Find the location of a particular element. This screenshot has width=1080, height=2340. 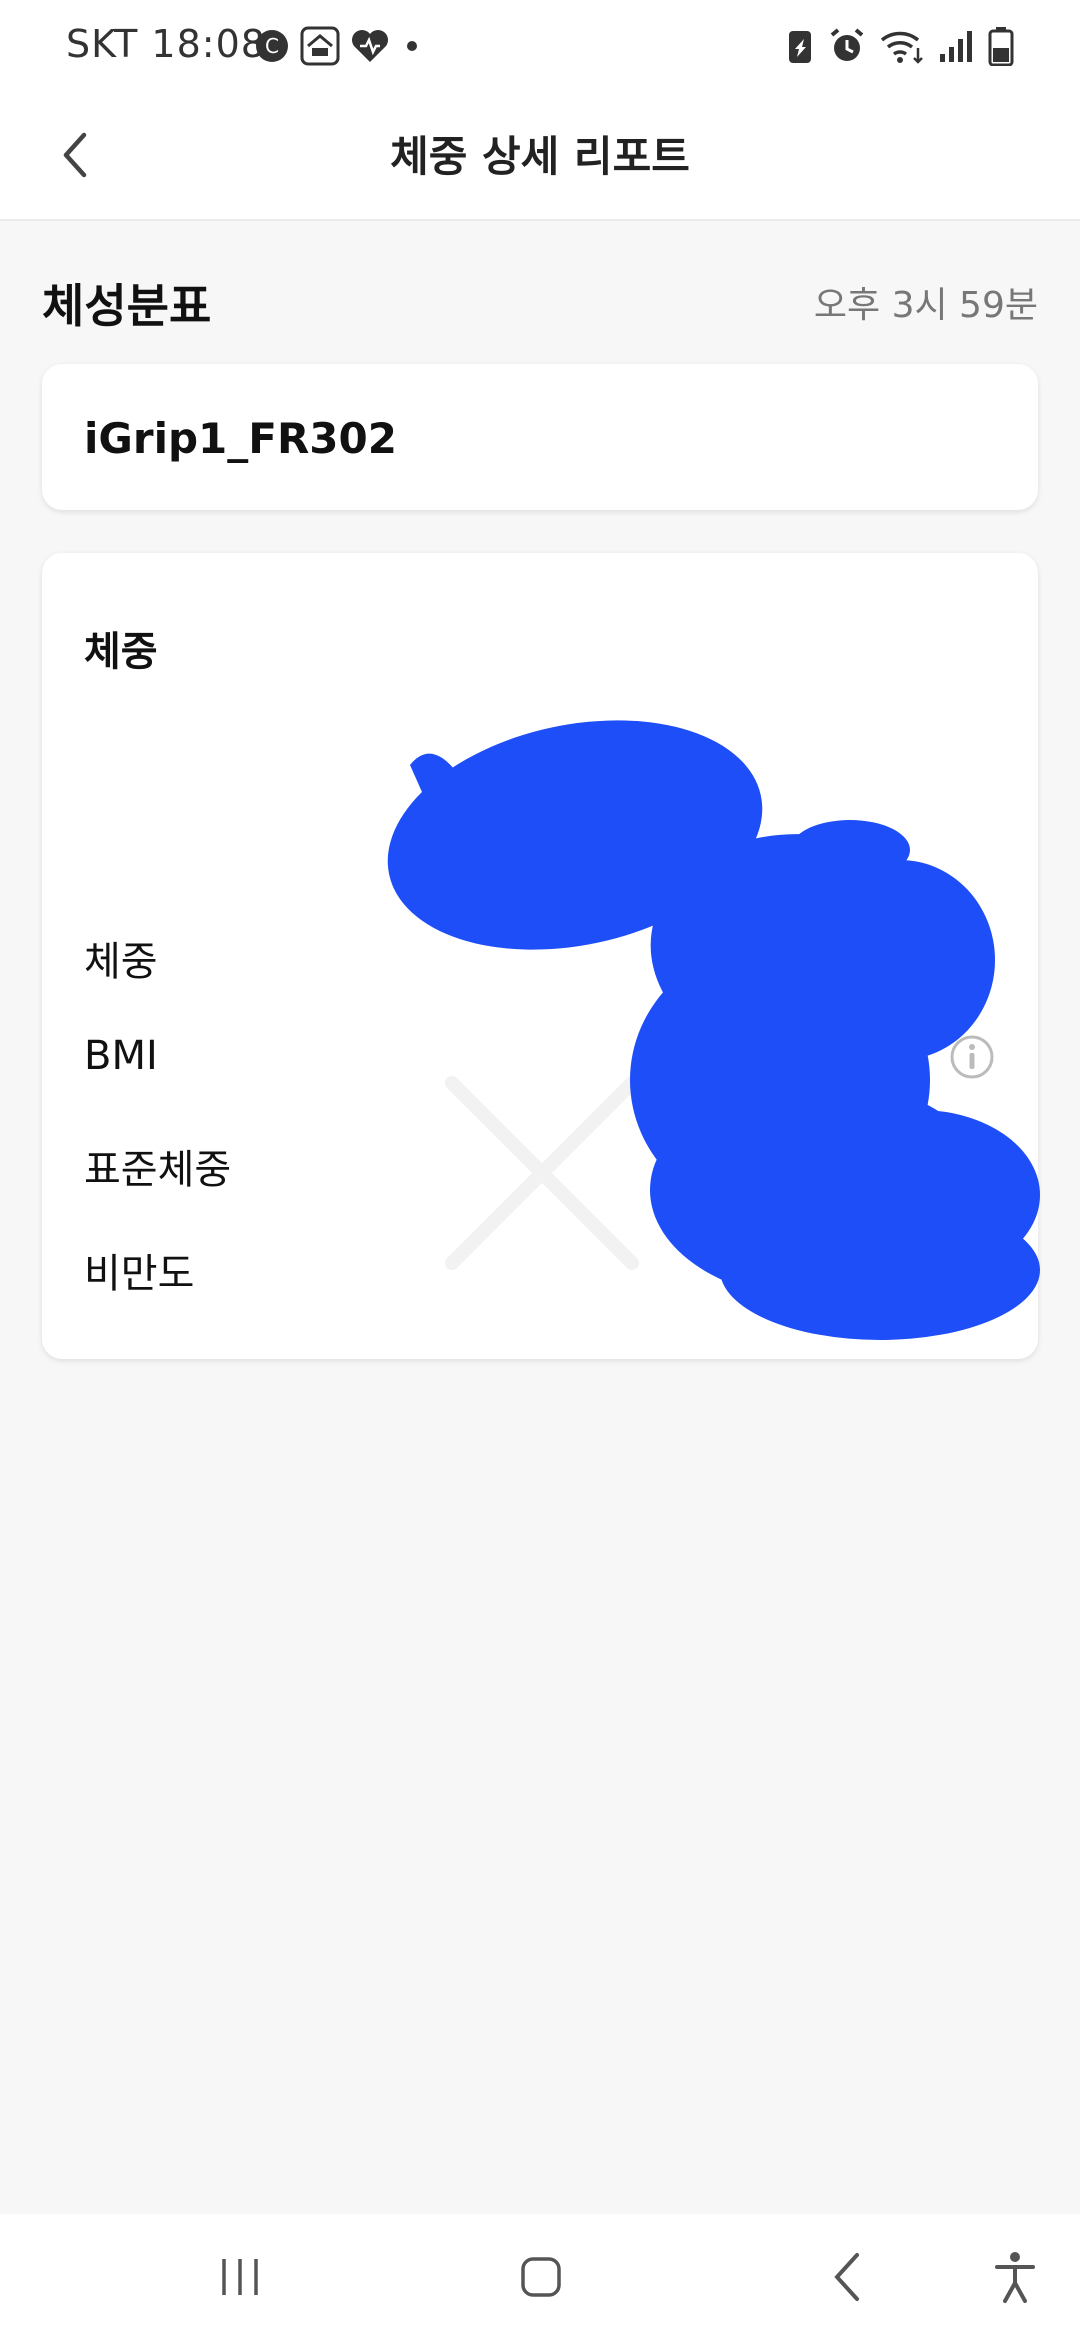

dot-icon is located at coordinates (412, 48).